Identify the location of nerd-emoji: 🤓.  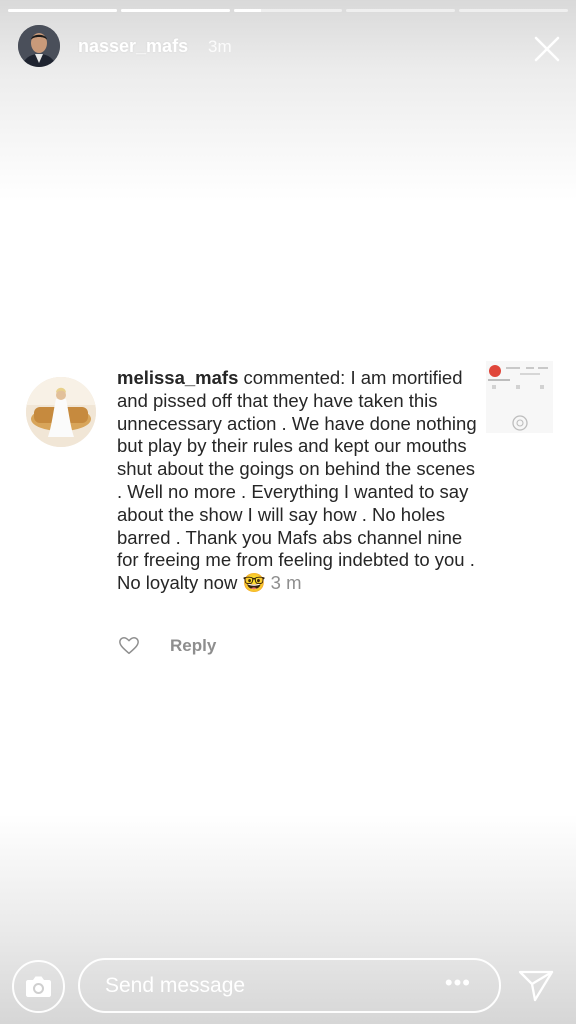
(254, 583).